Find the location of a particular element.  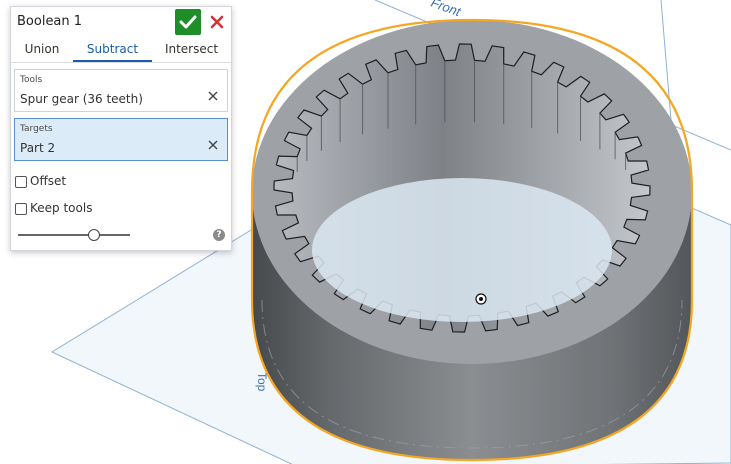

accept-button is located at coordinates (188, 22).